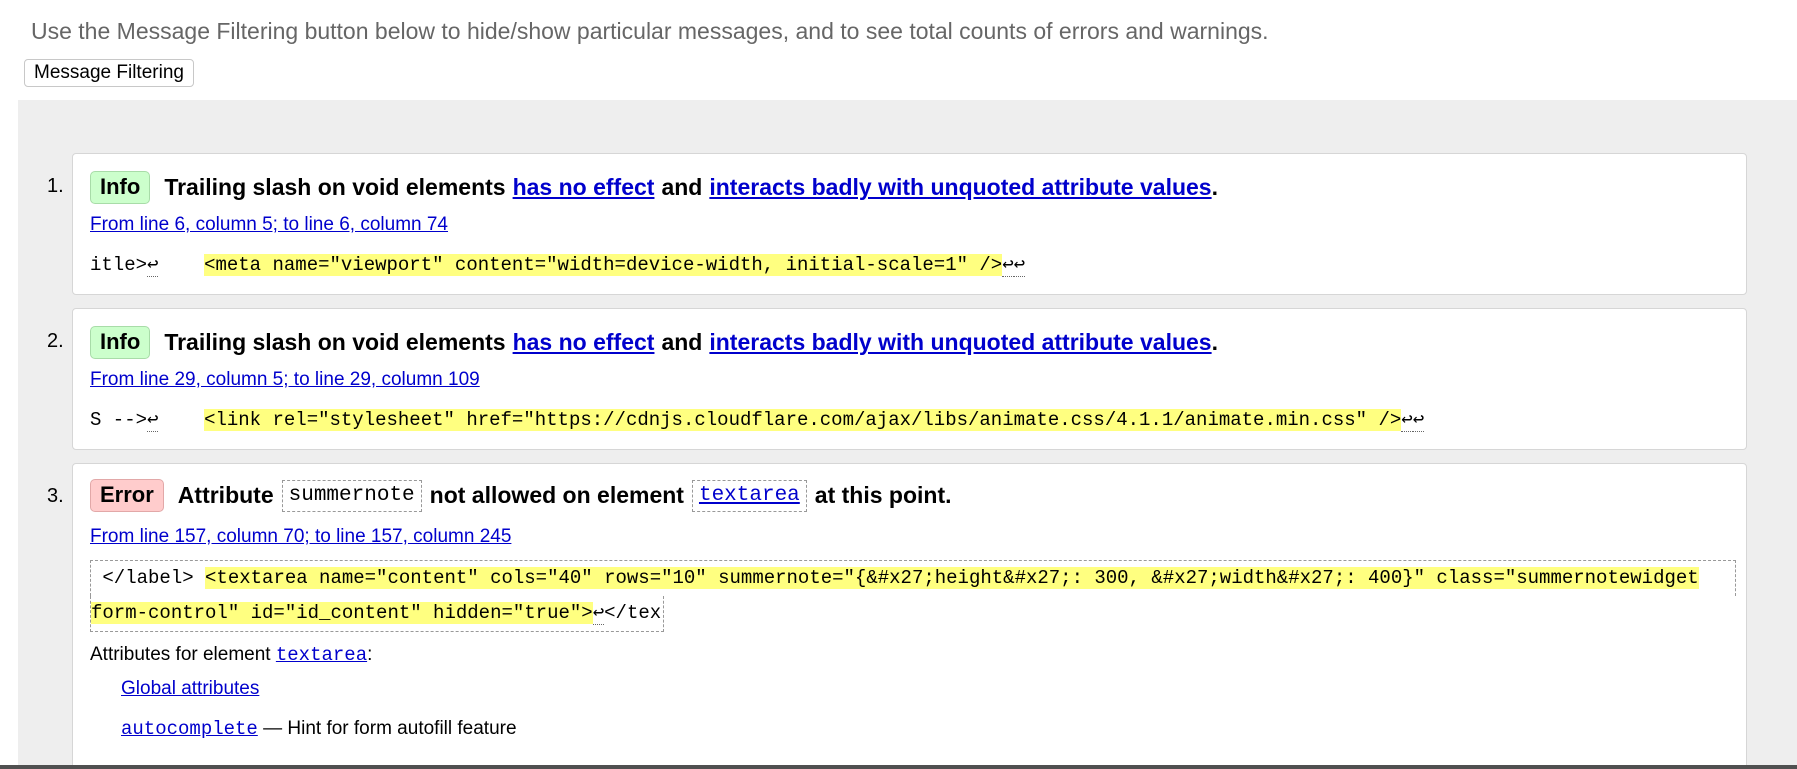 Image resolution: width=1797 pixels, height=769 pixels. Describe the element at coordinates (556, 495) in the screenshot. I see `message-text: not allowed on element` at that location.